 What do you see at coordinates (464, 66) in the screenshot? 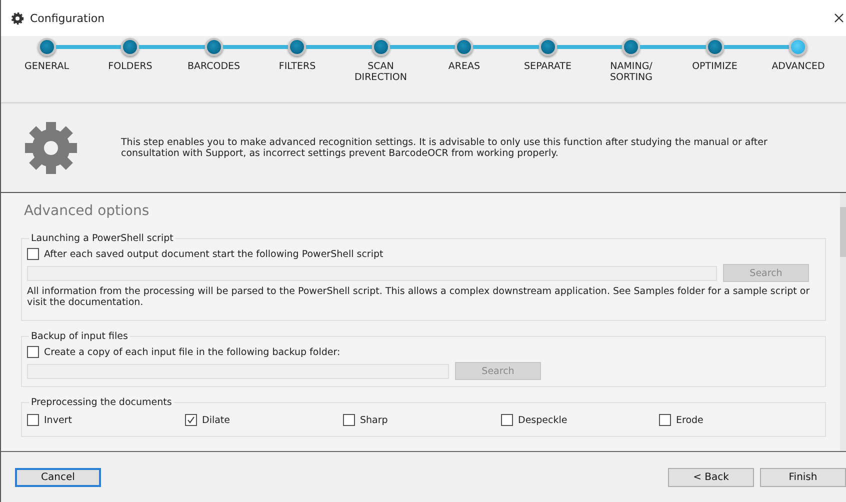
I see `step-label: AREAS` at bounding box center [464, 66].